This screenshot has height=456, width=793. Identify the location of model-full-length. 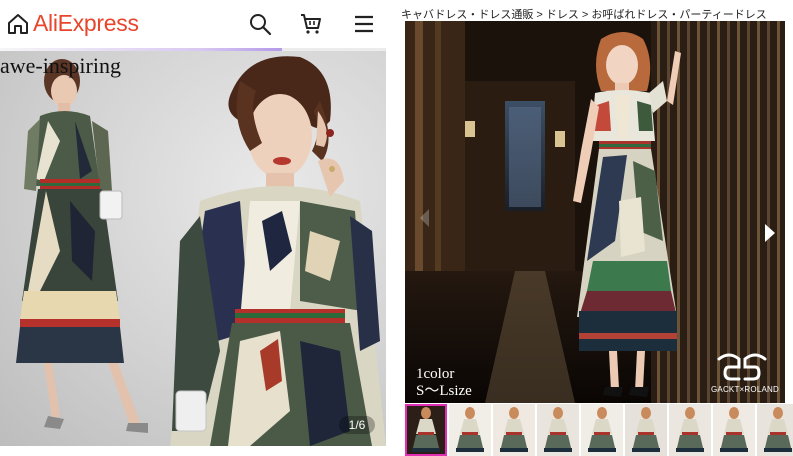
(82, 246).